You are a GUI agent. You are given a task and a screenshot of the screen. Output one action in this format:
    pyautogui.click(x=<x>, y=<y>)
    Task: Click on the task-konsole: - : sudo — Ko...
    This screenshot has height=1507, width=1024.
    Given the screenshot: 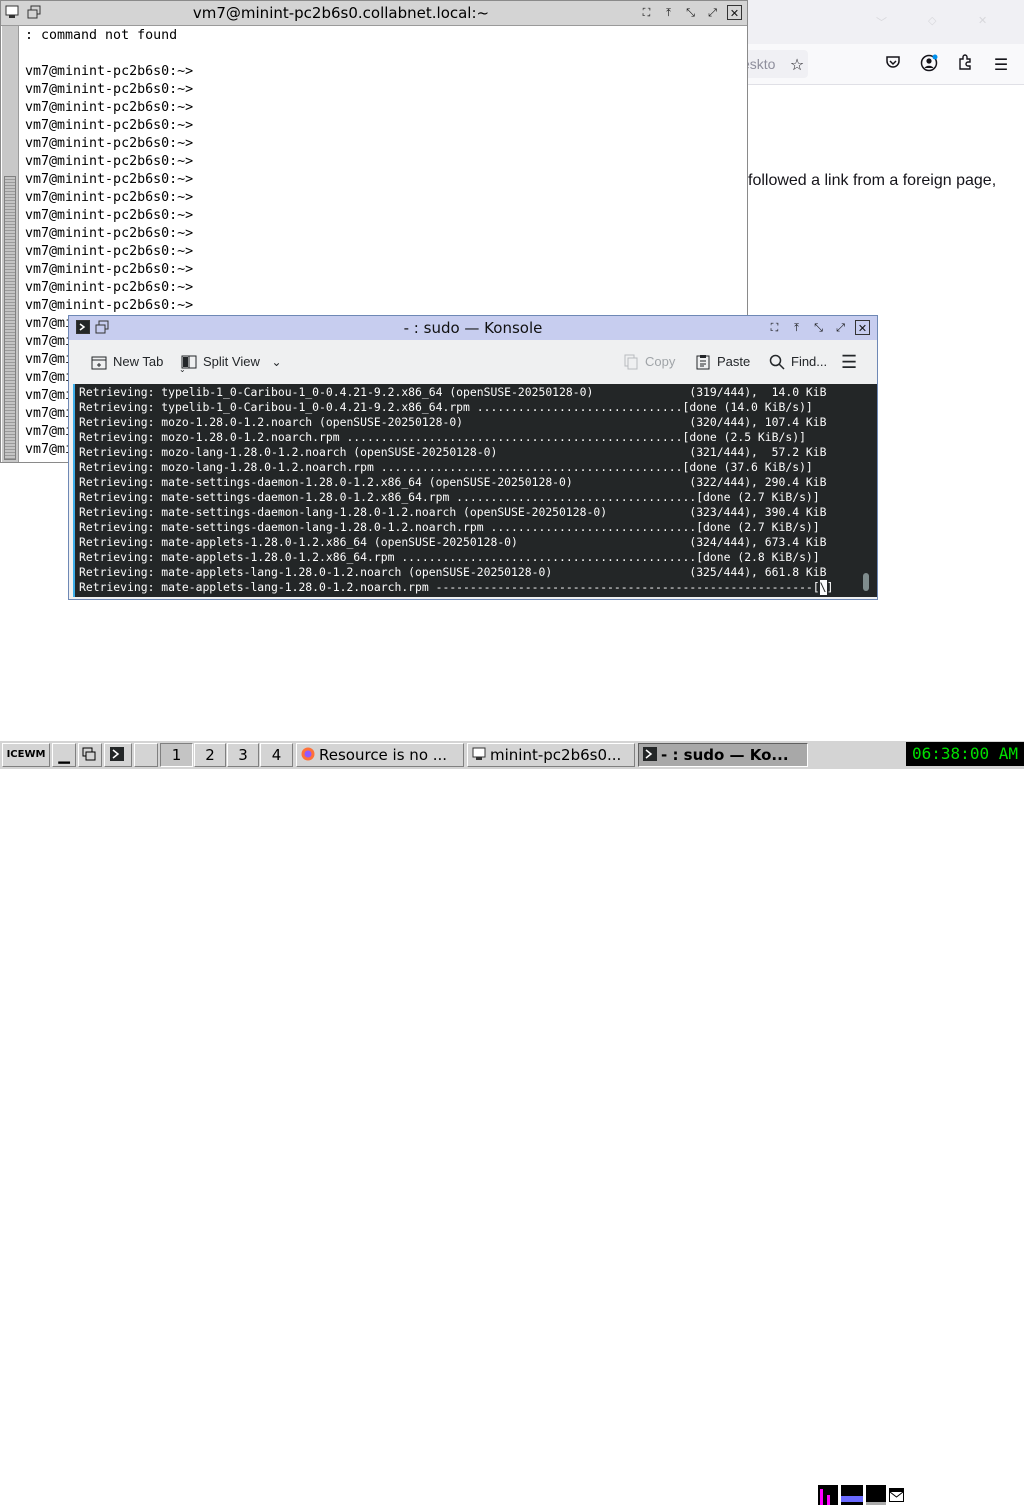 What is the action you would take?
    pyautogui.click(x=723, y=755)
    